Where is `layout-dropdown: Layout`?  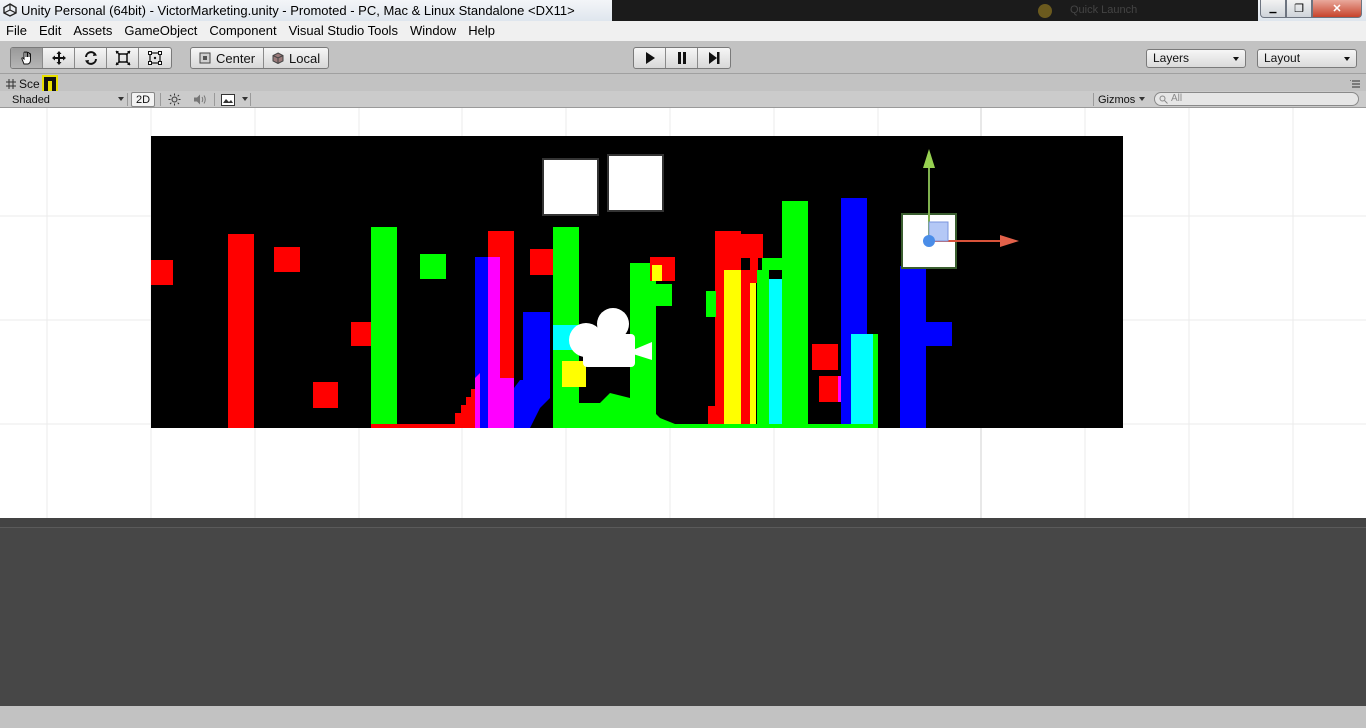 layout-dropdown: Layout is located at coordinates (1307, 58).